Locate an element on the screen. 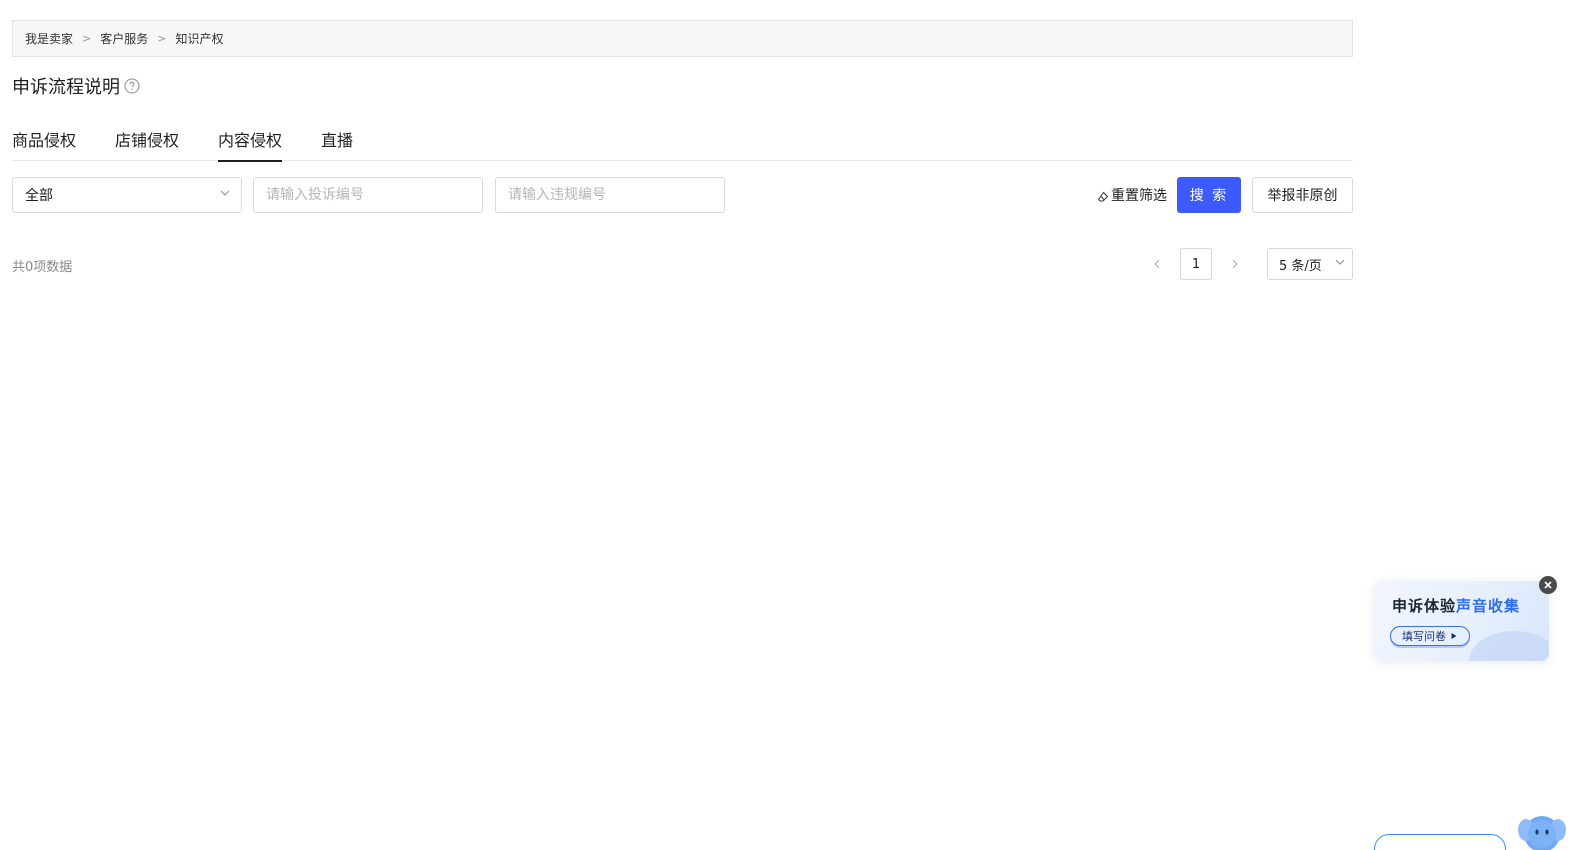 The width and height of the screenshot is (1590, 850). close-icon is located at coordinates (1548, 585).